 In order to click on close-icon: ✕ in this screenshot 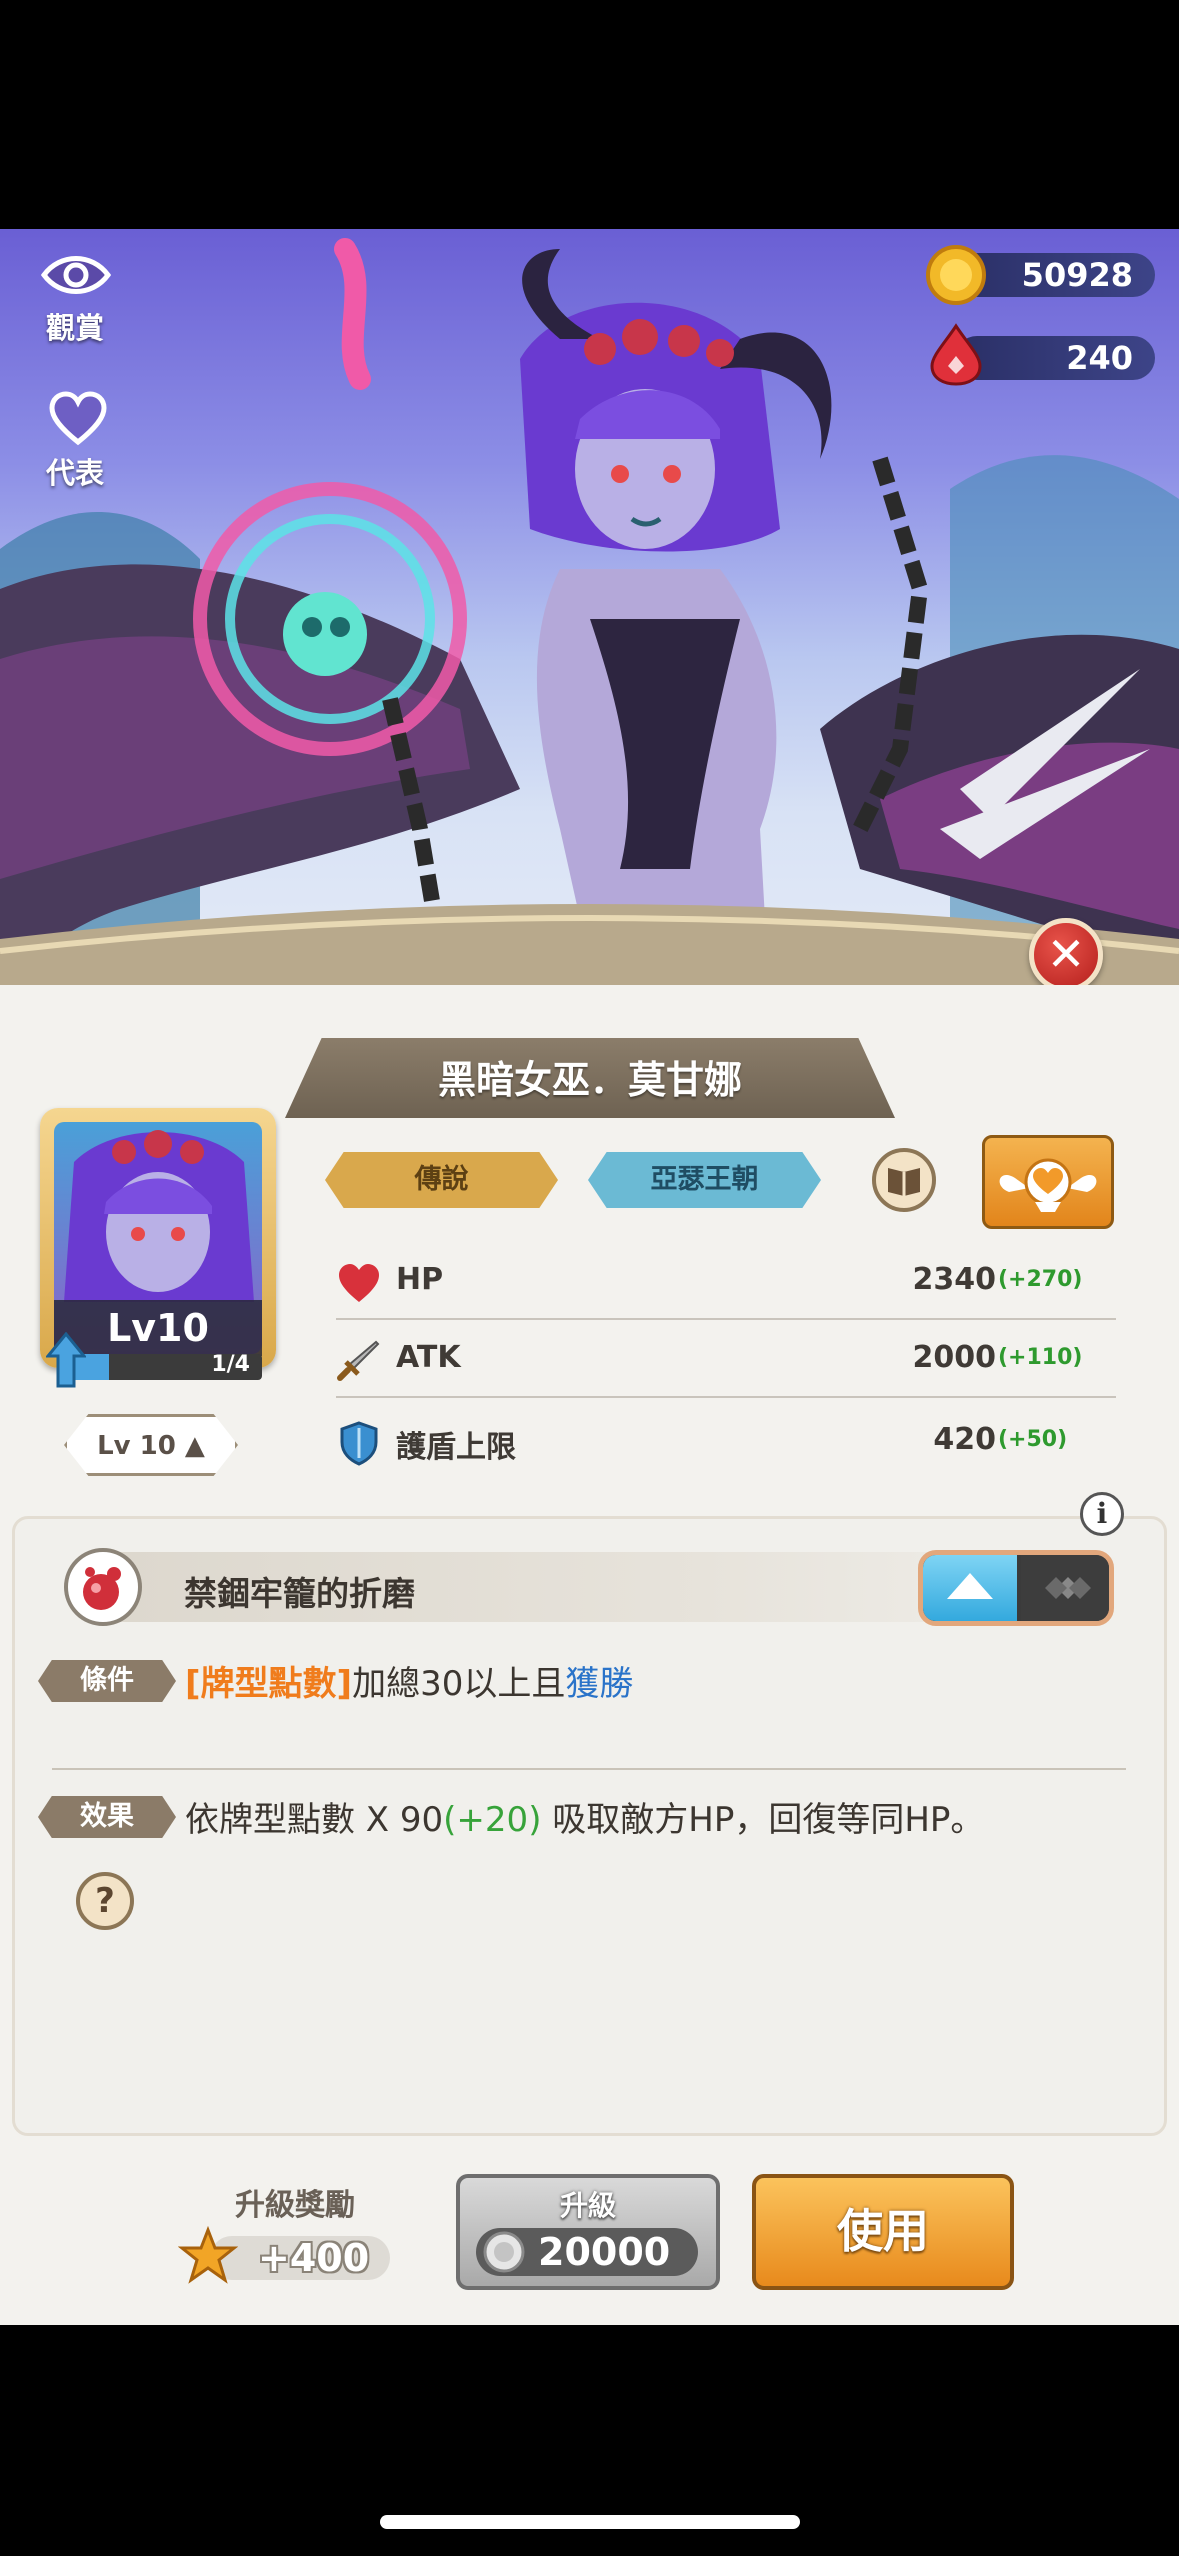, I will do `click(1066, 954)`.